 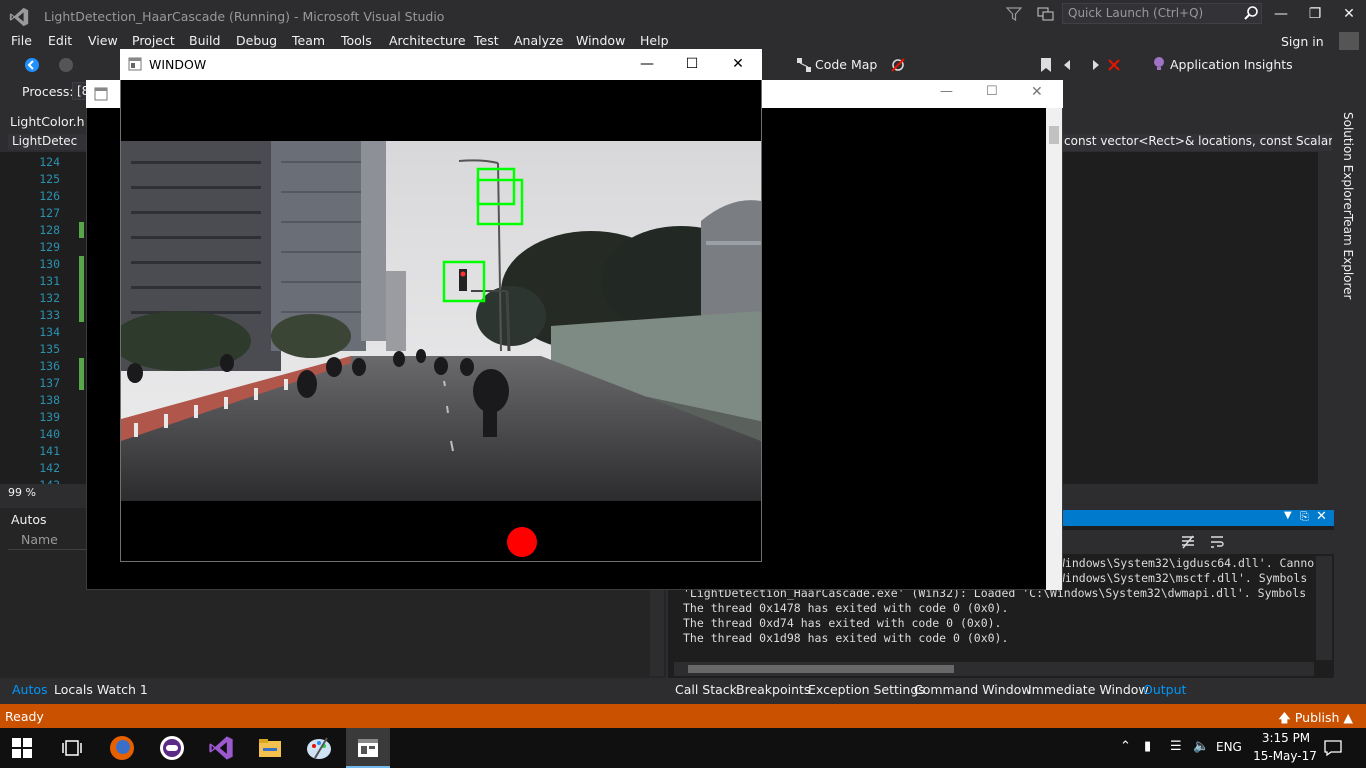 I want to click on taskbar, so click(x=683, y=748).